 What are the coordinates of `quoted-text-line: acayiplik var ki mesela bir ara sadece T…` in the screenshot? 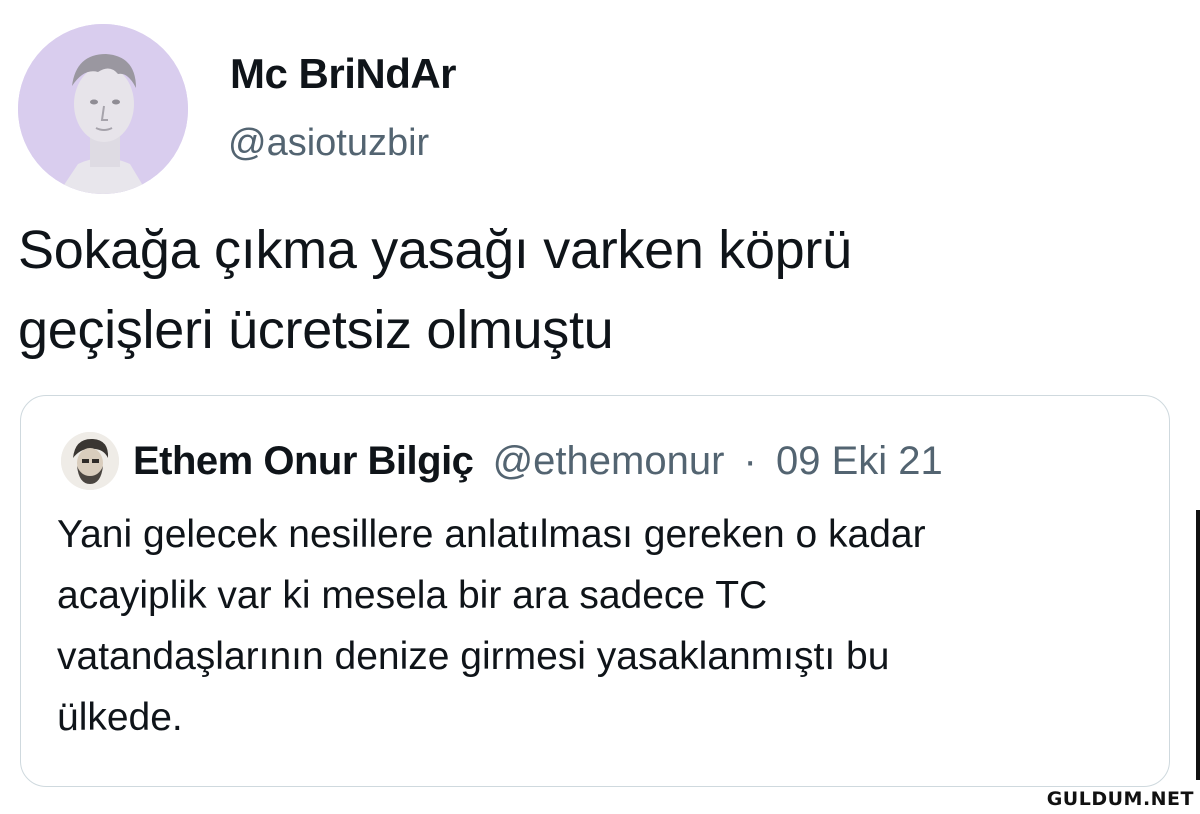 It's located at (412, 595).